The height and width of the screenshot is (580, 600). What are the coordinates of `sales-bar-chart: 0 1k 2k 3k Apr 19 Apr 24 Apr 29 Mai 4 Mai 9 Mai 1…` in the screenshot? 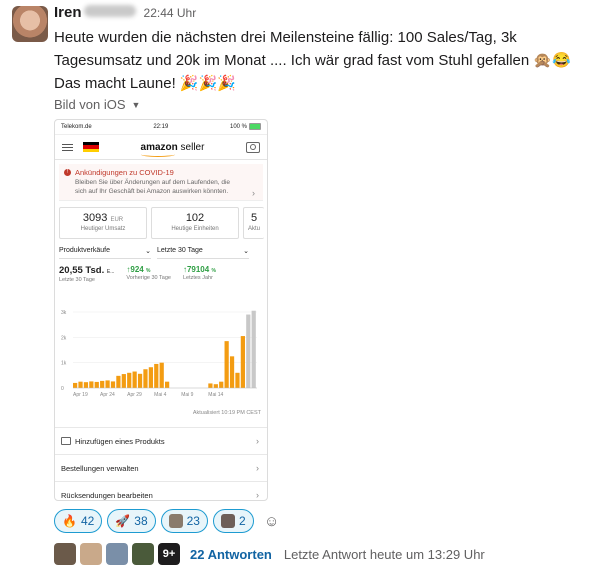 It's located at (159, 354).